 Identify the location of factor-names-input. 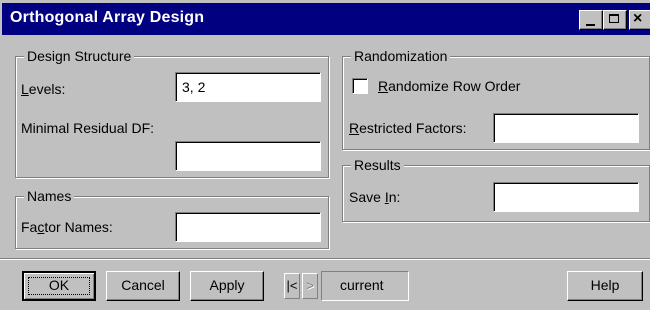
(248, 227).